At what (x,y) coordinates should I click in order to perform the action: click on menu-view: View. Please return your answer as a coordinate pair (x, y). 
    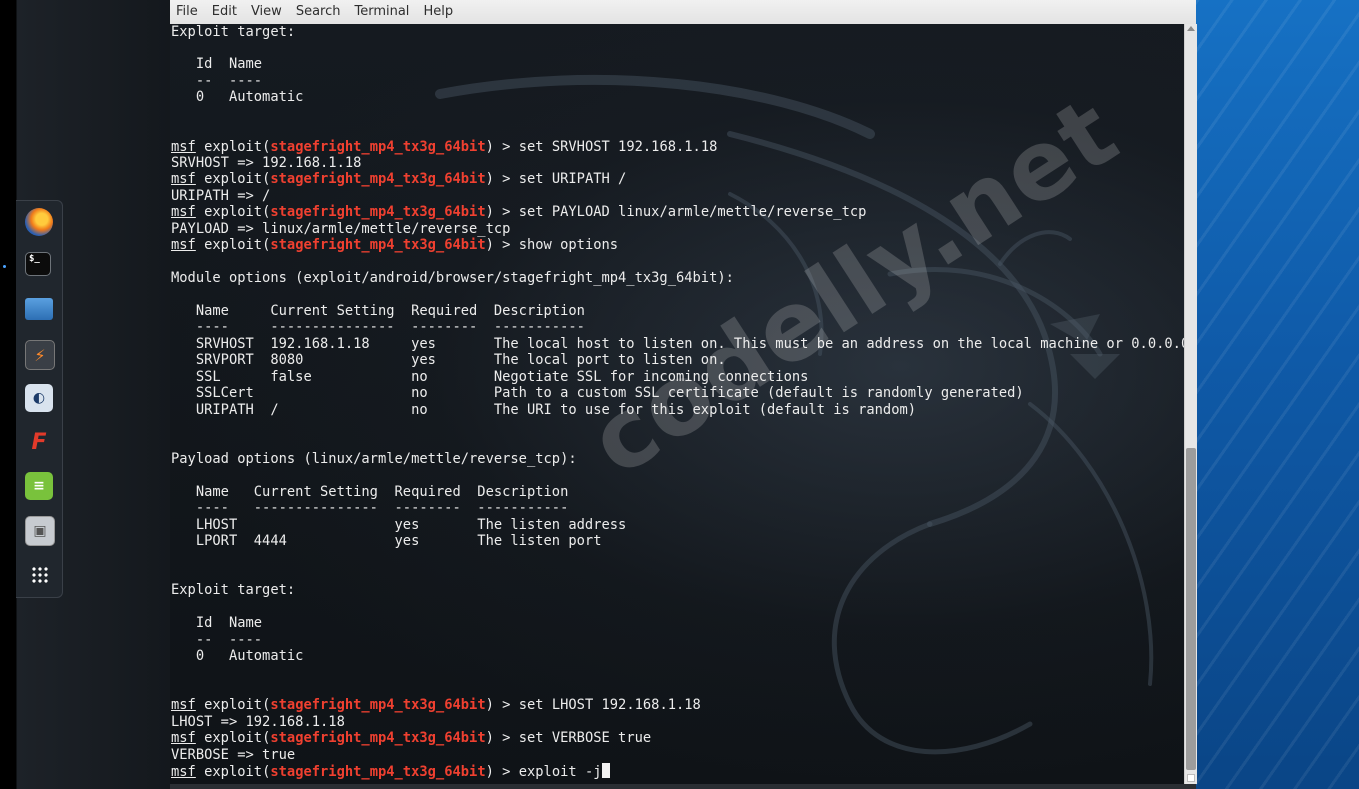
    Looking at the image, I should click on (266, 12).